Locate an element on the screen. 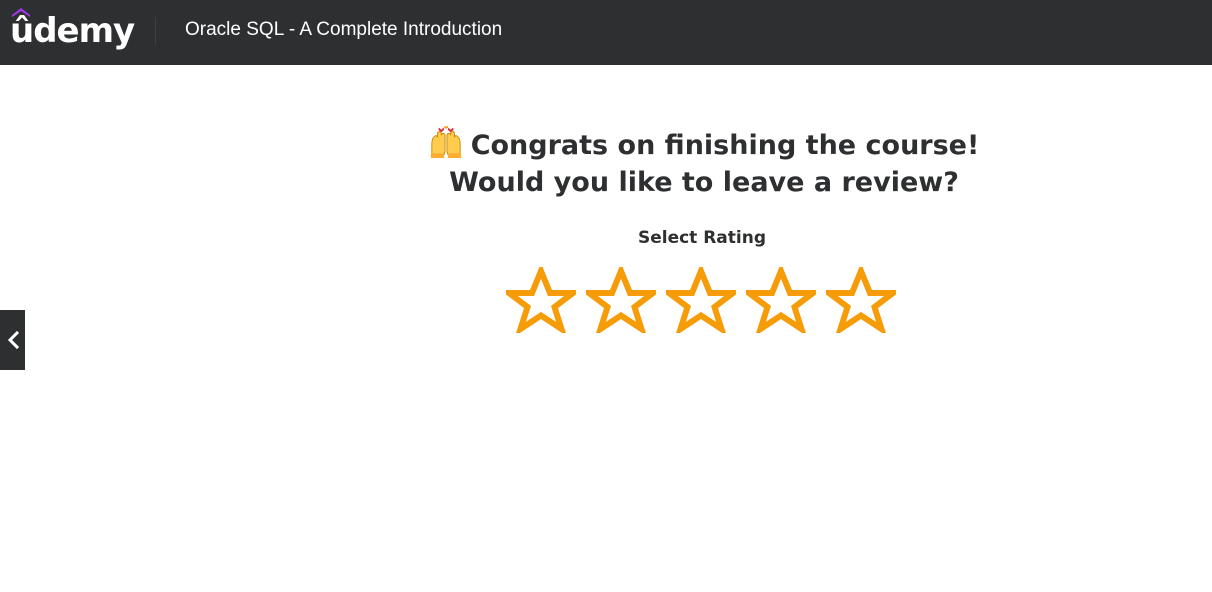 The image size is (1212, 592). header-divider is located at coordinates (155, 31).